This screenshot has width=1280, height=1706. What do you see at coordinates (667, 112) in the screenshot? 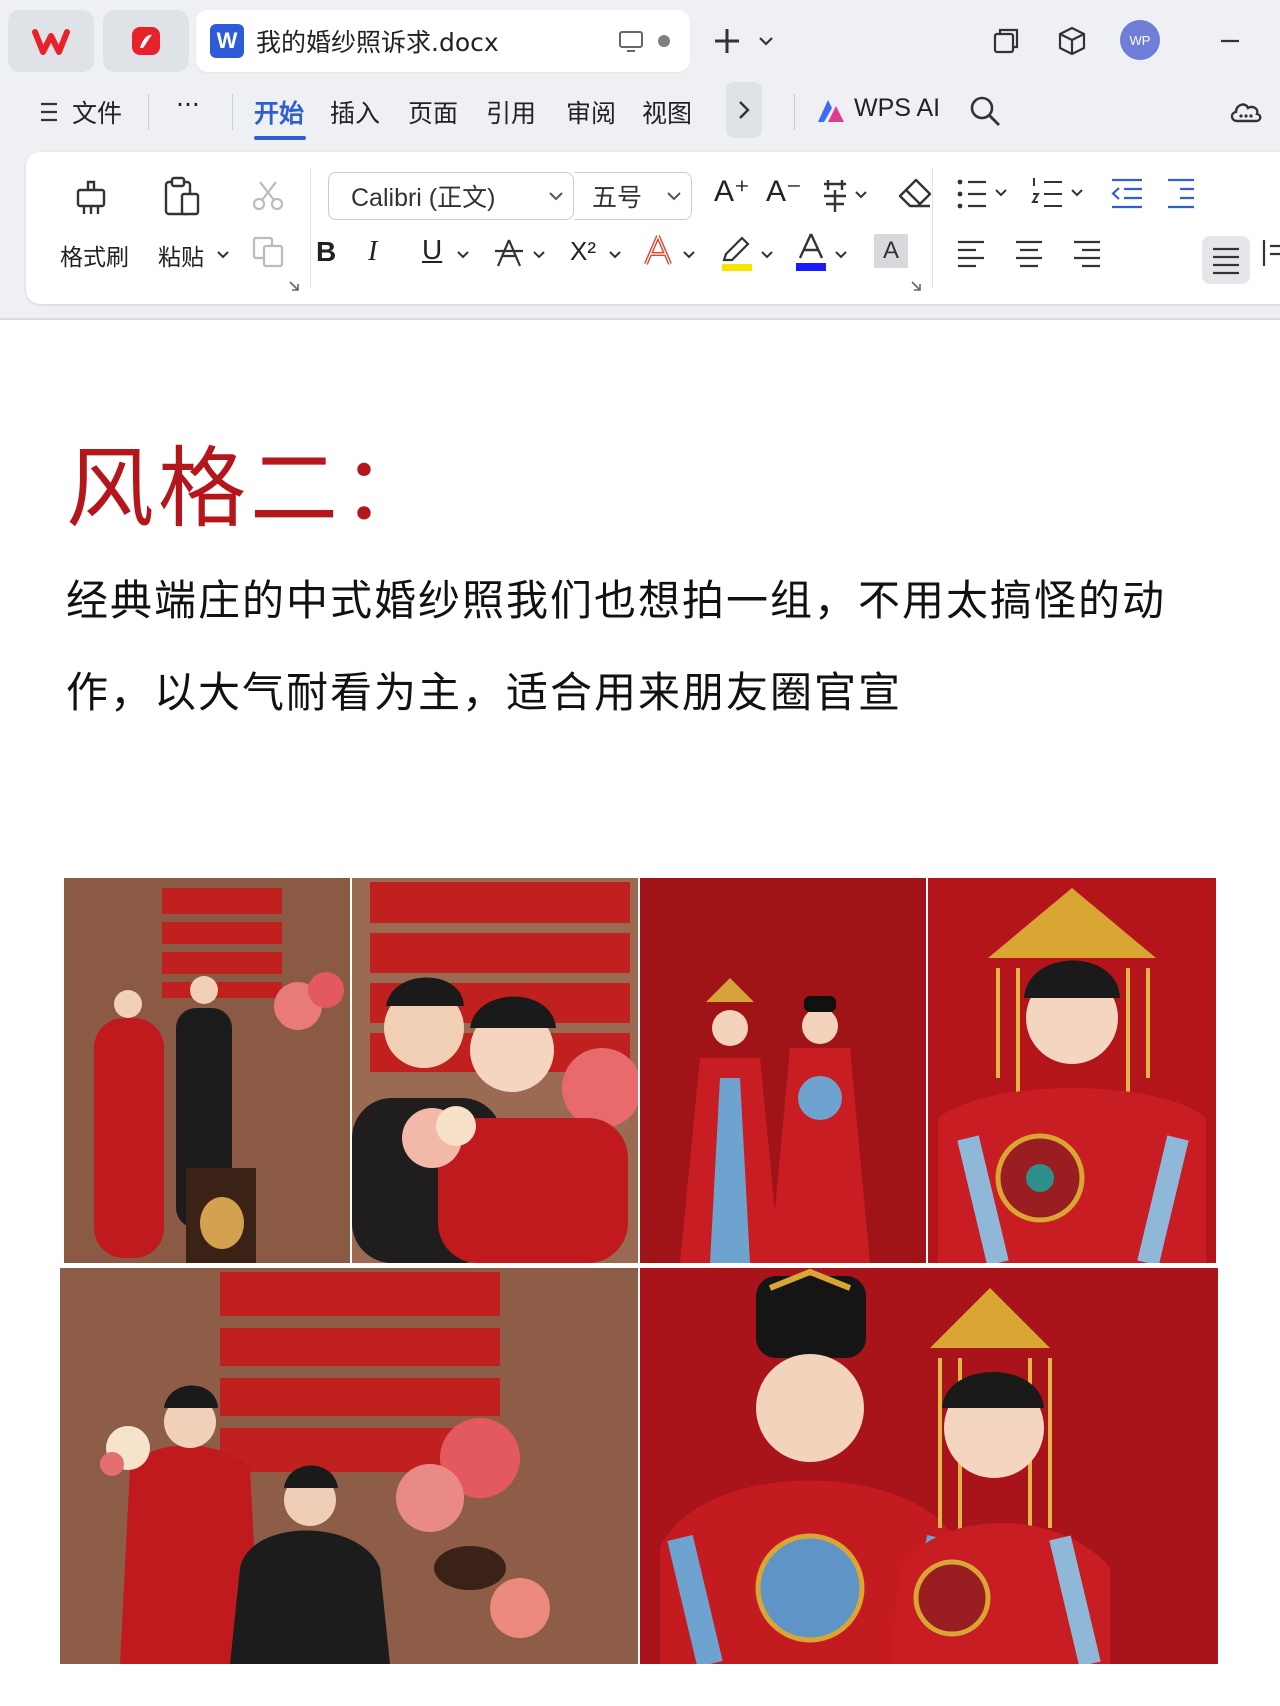
I see `tab-view: 视图` at bounding box center [667, 112].